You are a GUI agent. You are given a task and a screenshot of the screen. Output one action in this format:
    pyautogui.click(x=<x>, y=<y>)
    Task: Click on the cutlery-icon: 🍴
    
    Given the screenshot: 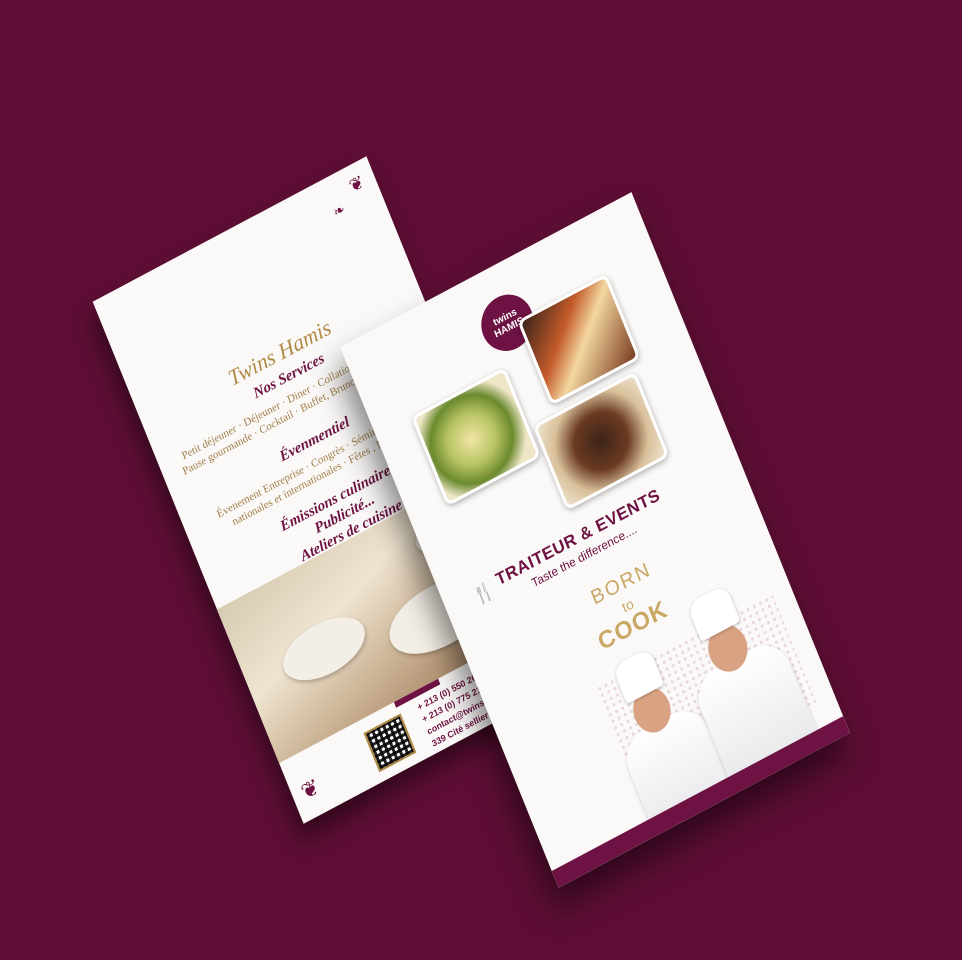 What is the action you would take?
    pyautogui.click(x=484, y=593)
    